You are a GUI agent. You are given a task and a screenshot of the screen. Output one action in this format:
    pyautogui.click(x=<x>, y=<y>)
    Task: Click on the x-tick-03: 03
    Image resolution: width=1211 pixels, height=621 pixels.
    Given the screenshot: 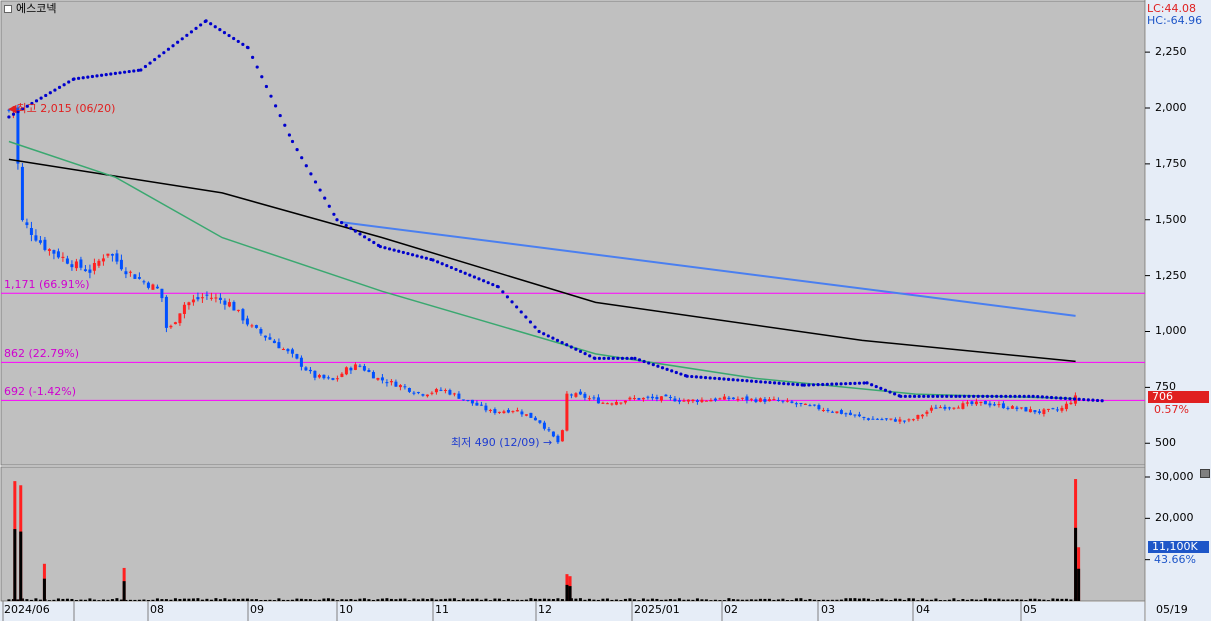 What is the action you would take?
    pyautogui.click(x=828, y=609)
    